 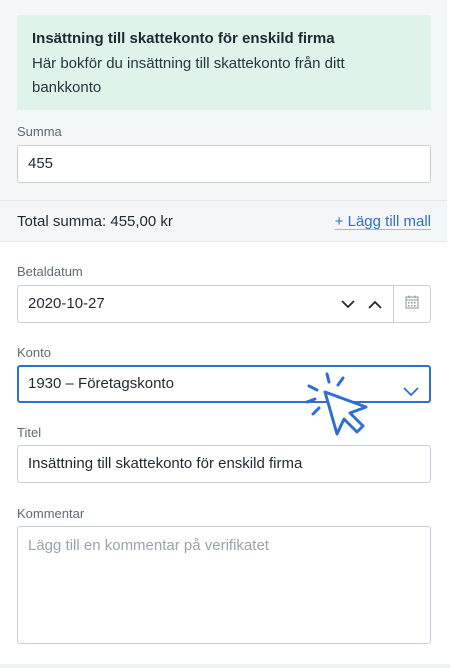 What do you see at coordinates (336, 404) in the screenshot?
I see `pointer-cursor-icon` at bounding box center [336, 404].